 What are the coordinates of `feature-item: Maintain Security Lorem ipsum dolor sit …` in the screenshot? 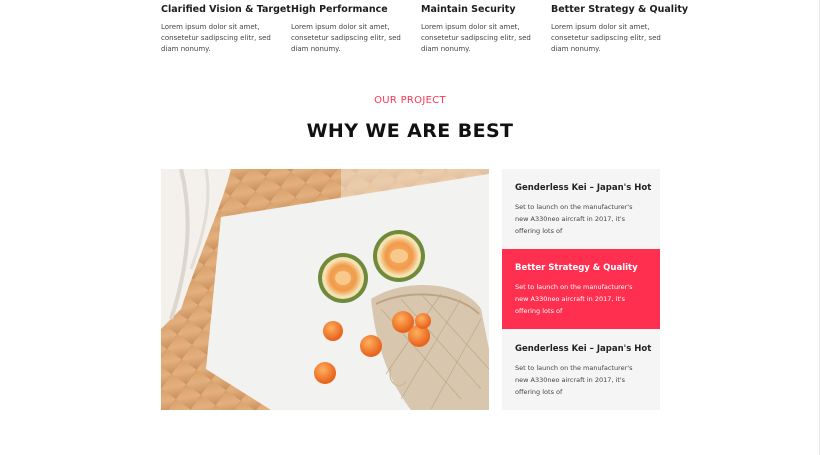 It's located at (486, 29).